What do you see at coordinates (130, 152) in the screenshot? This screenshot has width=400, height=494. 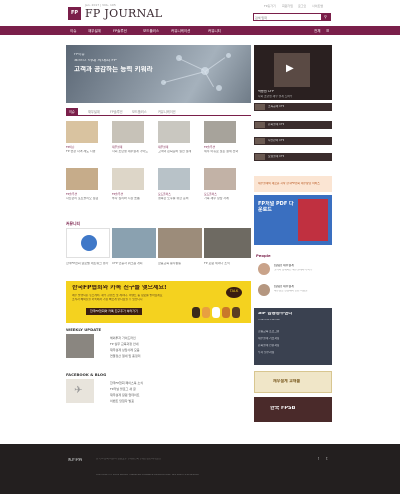 I see `article-caption: 사회 초년생 재무설계 가이드` at bounding box center [130, 152].